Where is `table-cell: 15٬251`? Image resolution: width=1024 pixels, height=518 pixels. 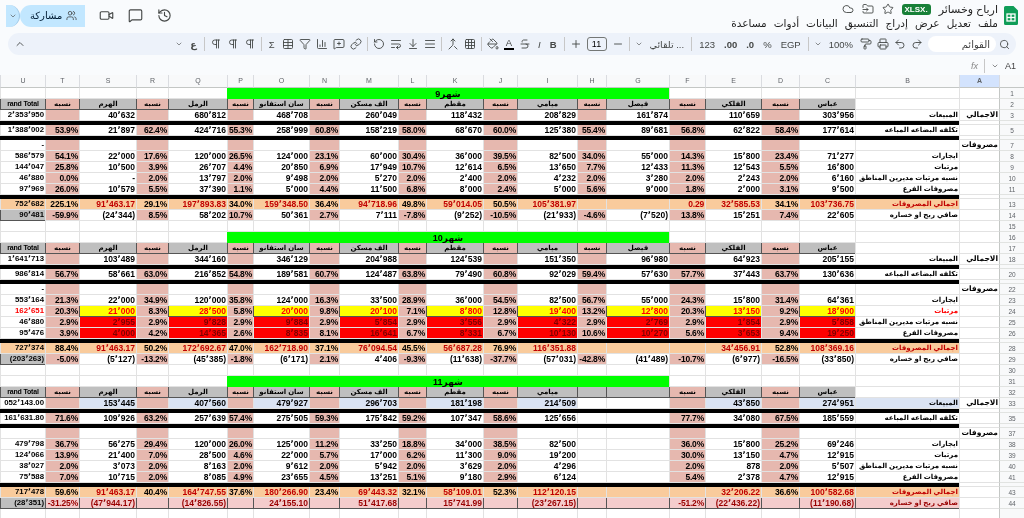 table-cell: 15٬251 is located at coordinates (733, 215).